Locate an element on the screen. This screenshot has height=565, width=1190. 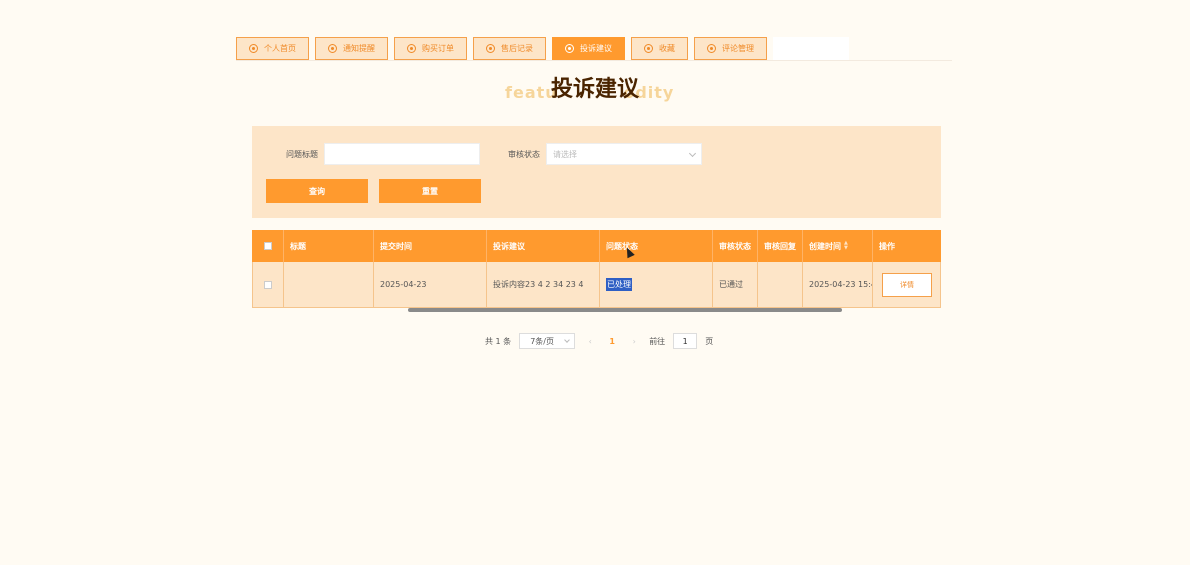
select-all-checkbox is located at coordinates (267, 246).